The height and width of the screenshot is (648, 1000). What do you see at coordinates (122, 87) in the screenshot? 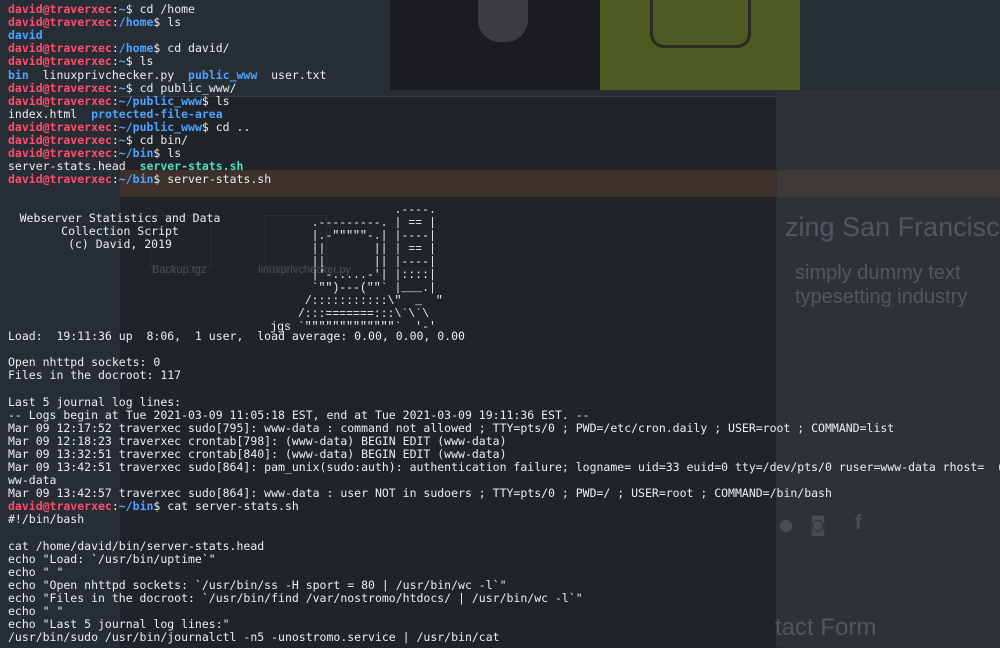
I see `terminal-line: david@traverxec:~$ cd public_www/` at bounding box center [122, 87].